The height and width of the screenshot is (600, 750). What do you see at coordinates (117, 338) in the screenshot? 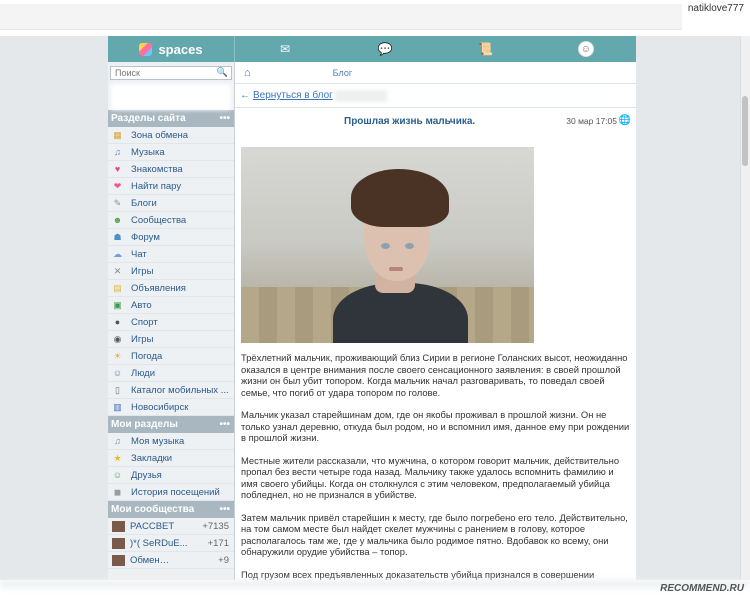
I see `gamepad-icon: ◉` at bounding box center [117, 338].